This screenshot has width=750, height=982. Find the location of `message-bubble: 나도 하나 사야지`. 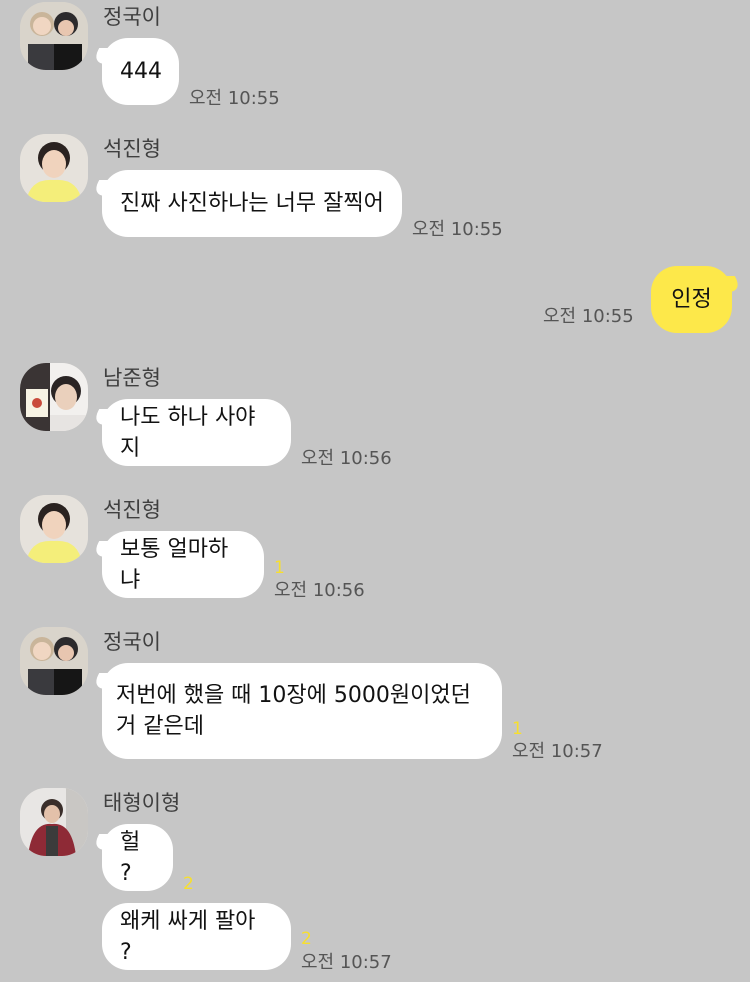

message-bubble: 나도 하나 사야지 is located at coordinates (196, 432).